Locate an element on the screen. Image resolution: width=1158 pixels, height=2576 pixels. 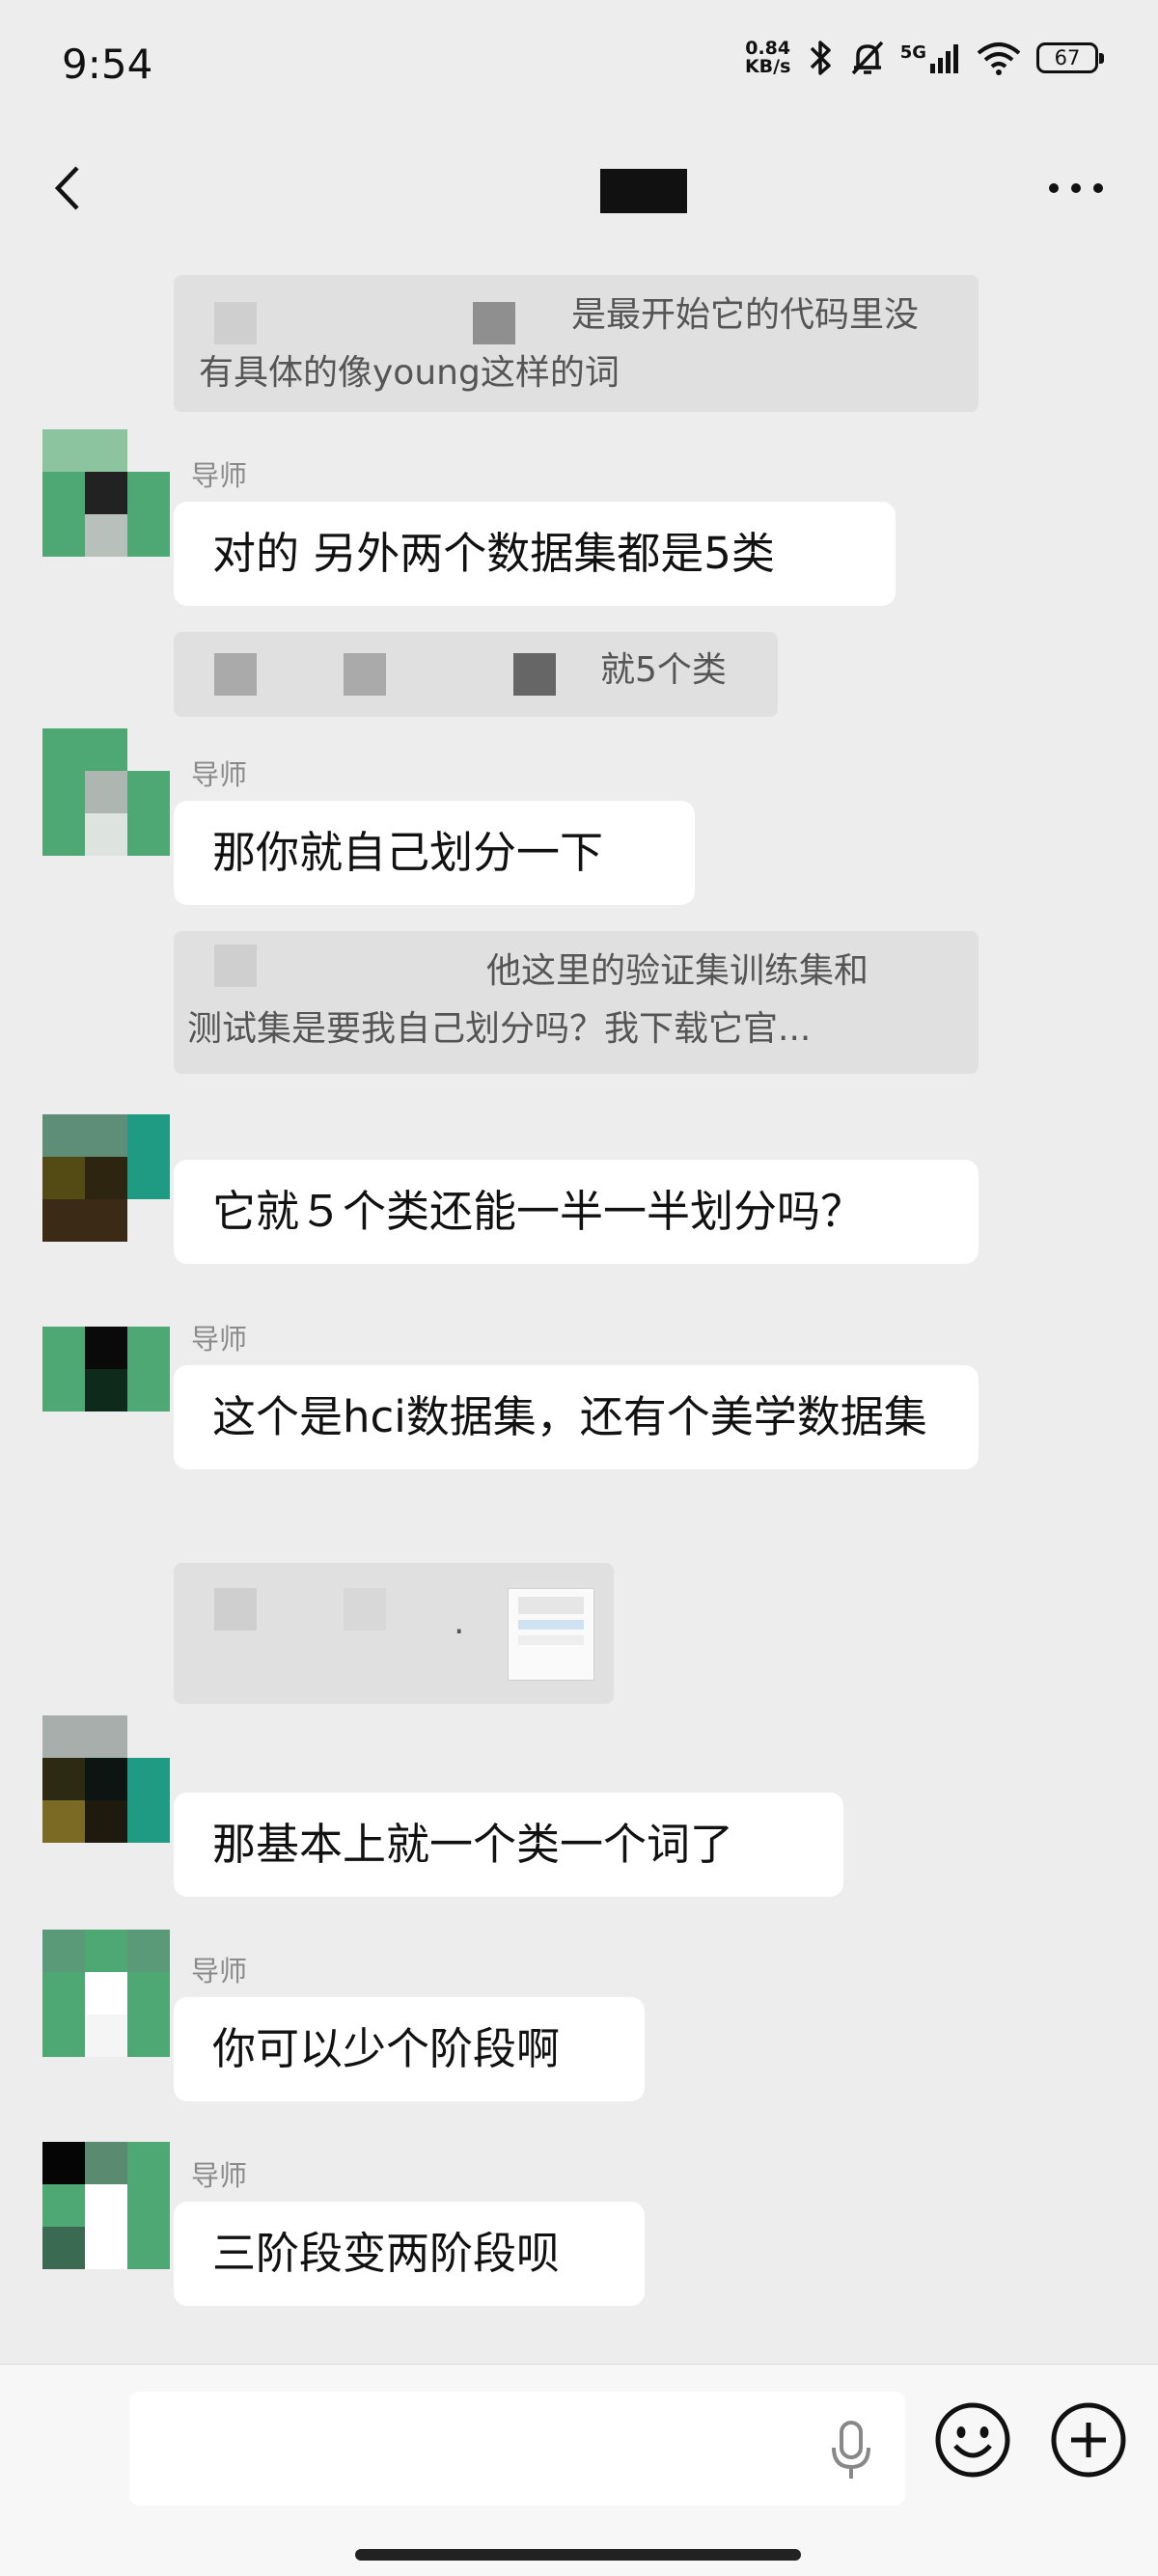
quoted-message: 就5个类 is located at coordinates (476, 674).